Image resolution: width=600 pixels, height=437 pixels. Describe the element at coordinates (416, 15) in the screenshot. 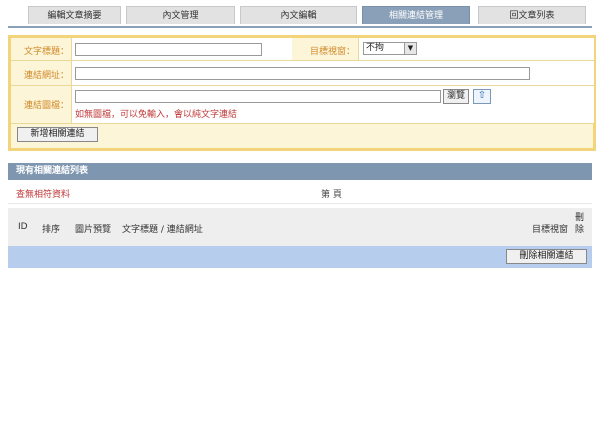

I see `tab-related-links: 相關連結管理` at that location.